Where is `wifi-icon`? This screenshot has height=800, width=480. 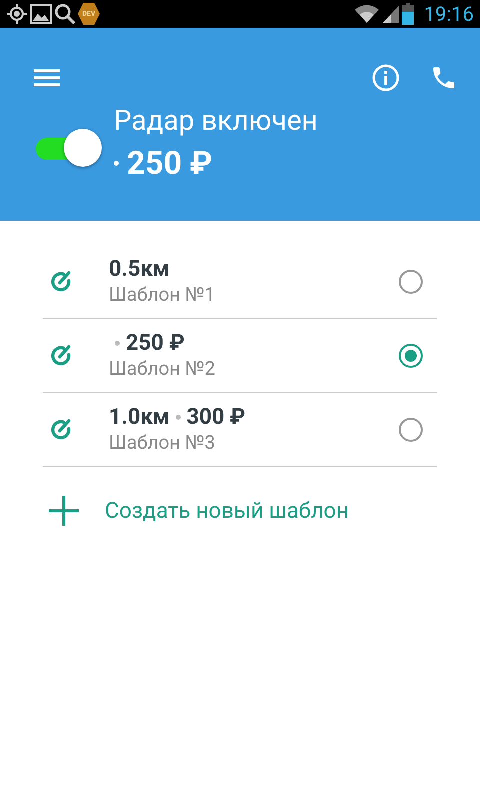 wifi-icon is located at coordinates (367, 14).